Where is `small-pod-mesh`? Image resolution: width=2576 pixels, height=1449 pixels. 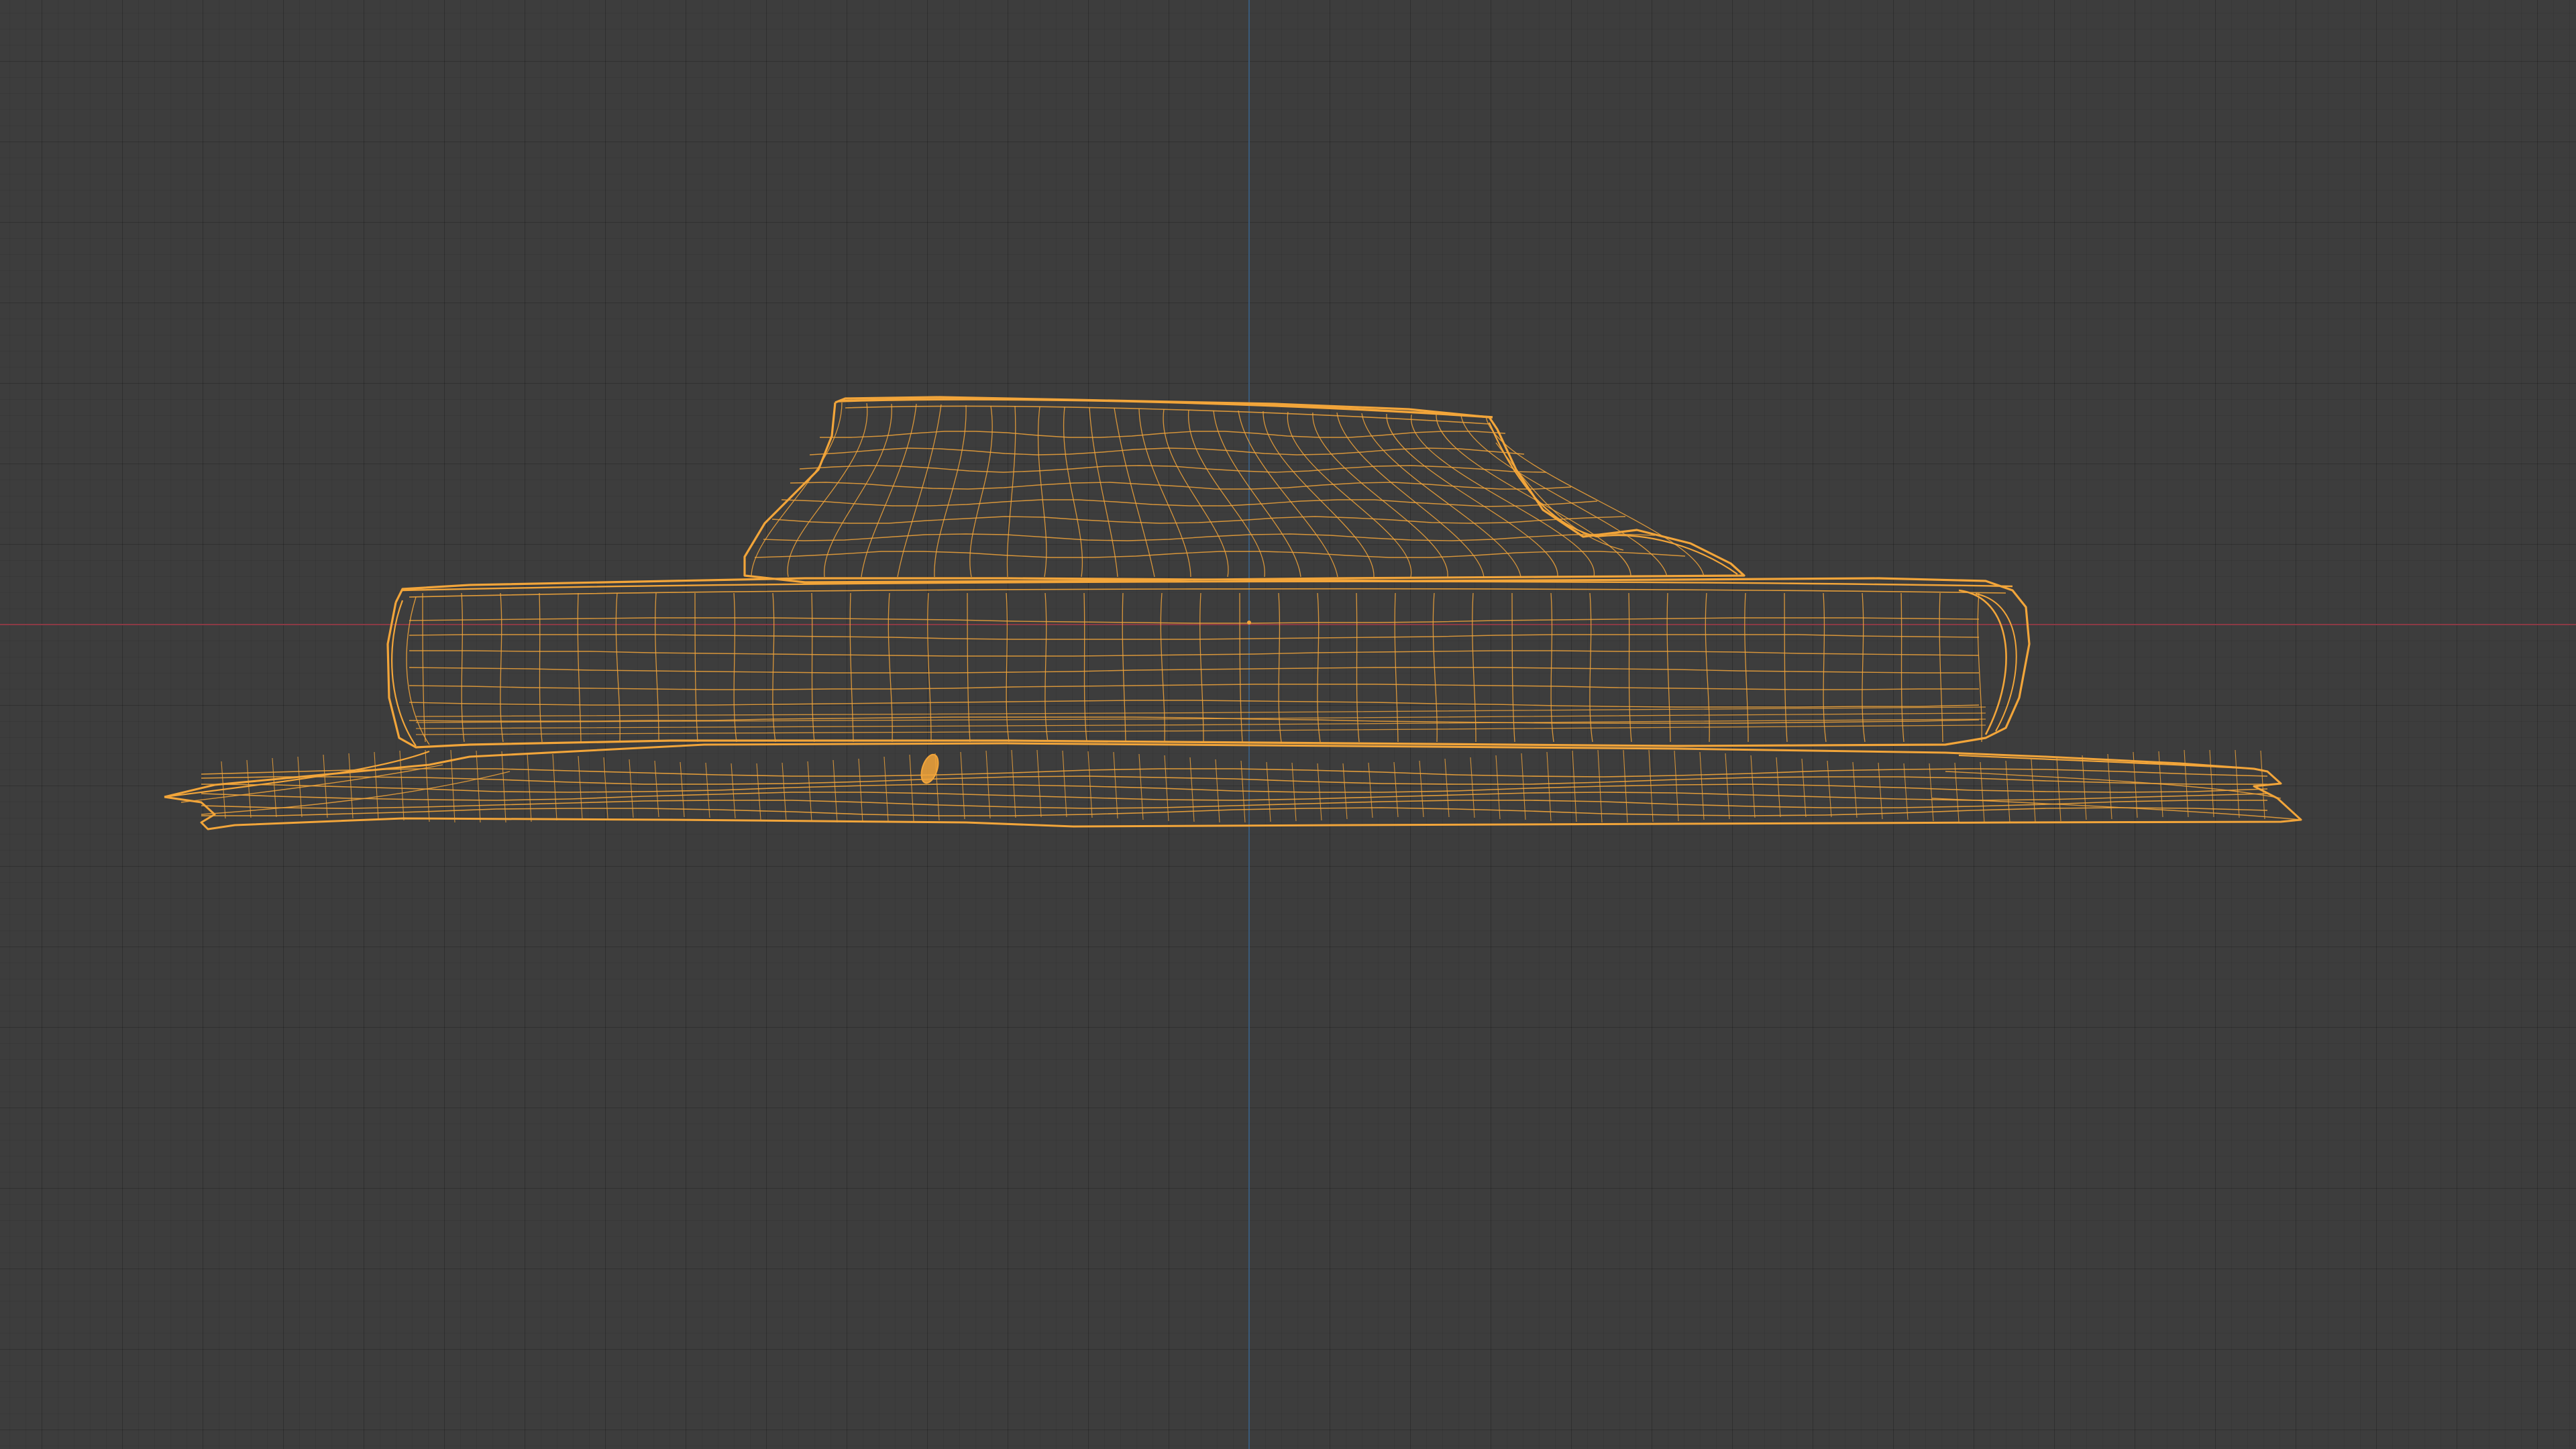 small-pod-mesh is located at coordinates (929, 768).